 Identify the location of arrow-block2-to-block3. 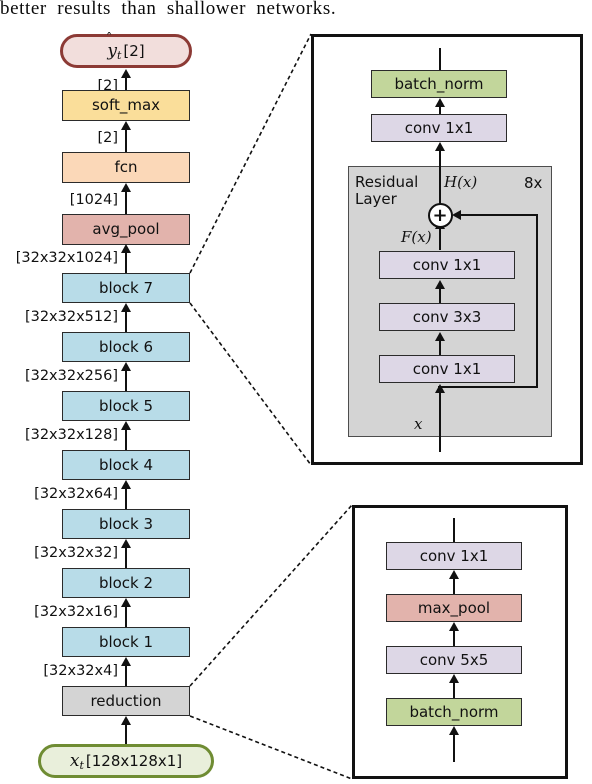
(125, 557).